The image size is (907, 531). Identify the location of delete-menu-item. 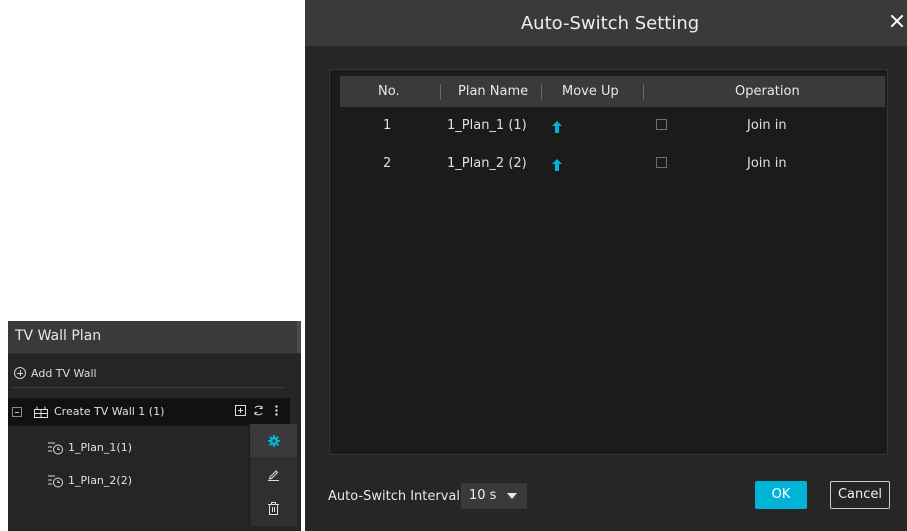
(273, 508).